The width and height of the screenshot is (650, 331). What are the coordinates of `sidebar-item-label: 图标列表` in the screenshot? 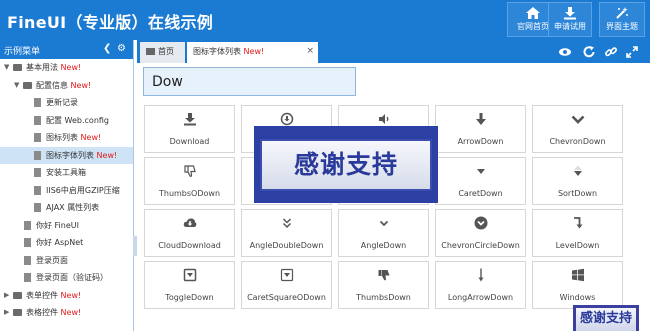 It's located at (62, 137).